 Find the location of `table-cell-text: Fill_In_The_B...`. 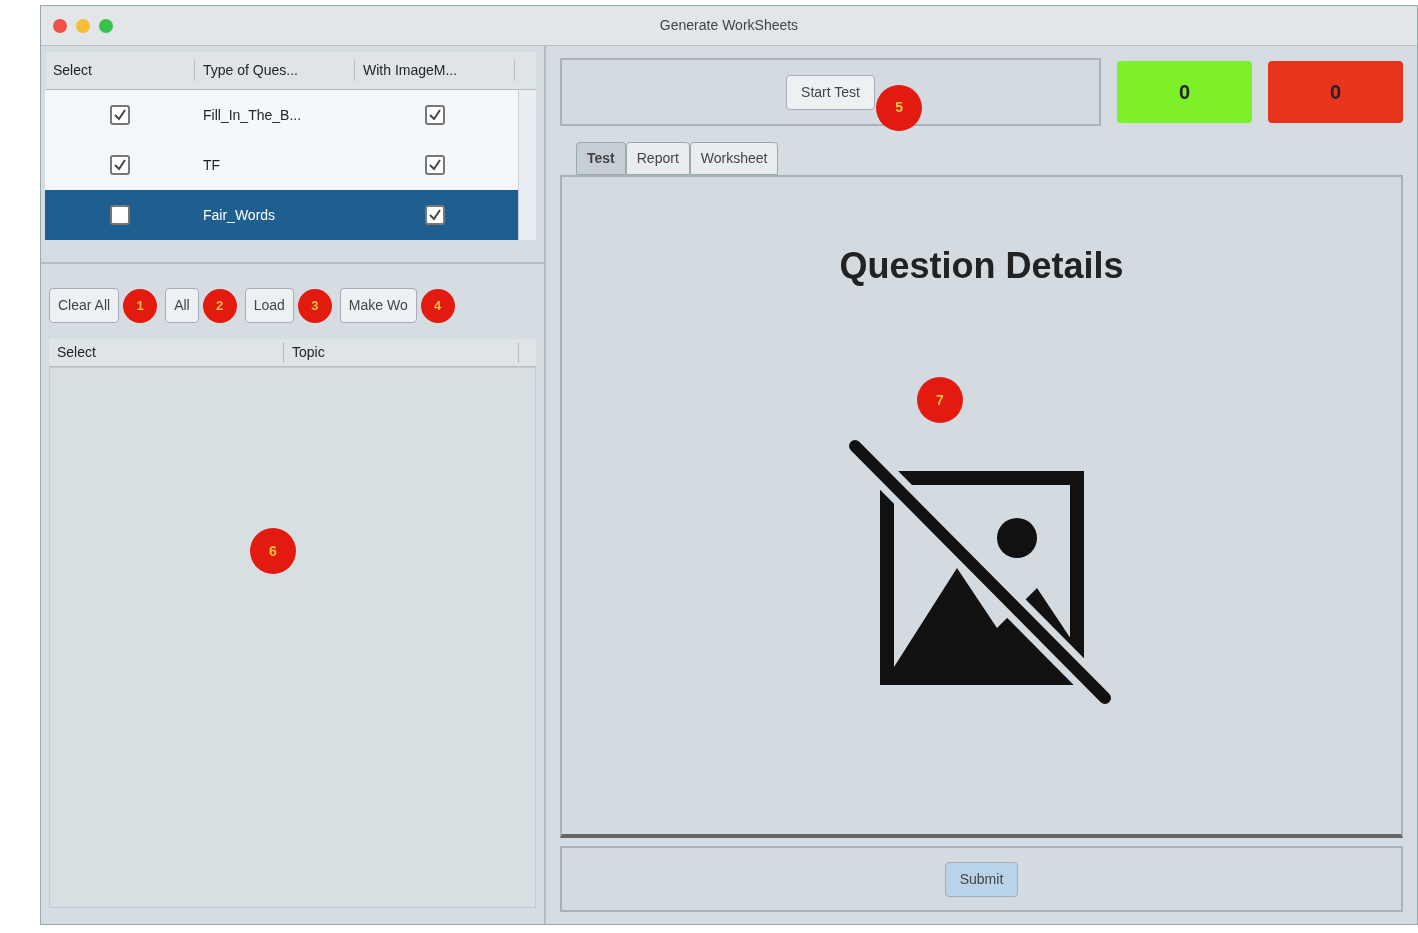

table-cell-text: Fill_In_The_B... is located at coordinates (252, 115).